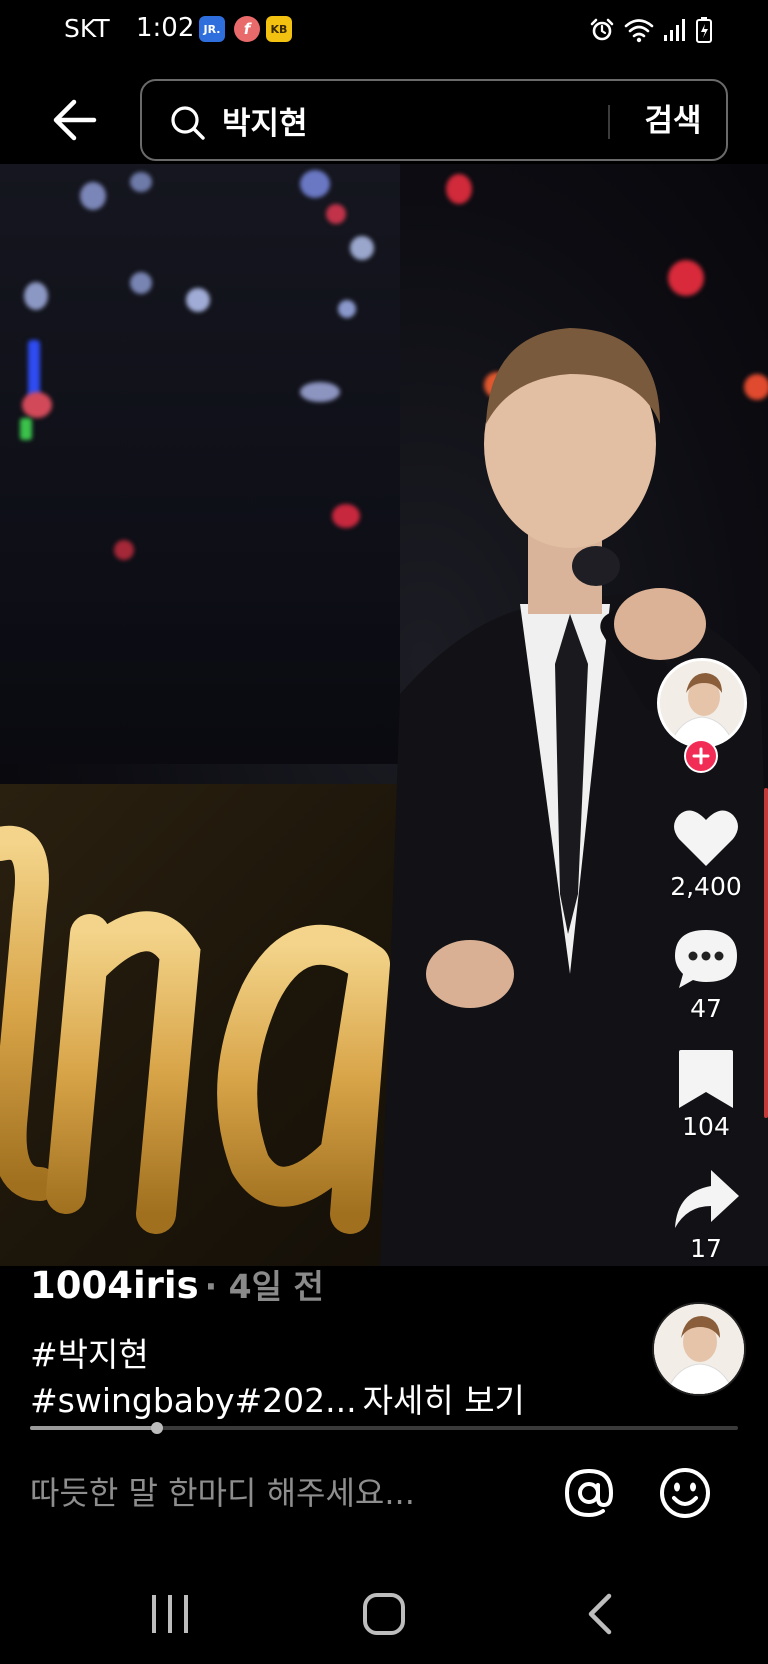  What do you see at coordinates (704, 30) in the screenshot?
I see `battery-icon` at bounding box center [704, 30].